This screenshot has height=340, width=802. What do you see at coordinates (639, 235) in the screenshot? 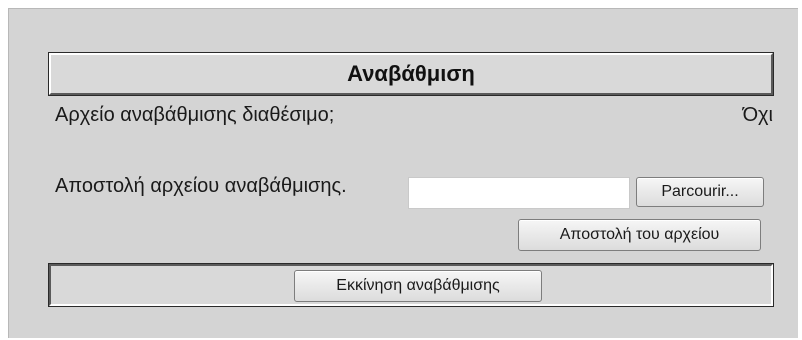
I see `upload-file-button: Αποστολή του αρχείου` at bounding box center [639, 235].